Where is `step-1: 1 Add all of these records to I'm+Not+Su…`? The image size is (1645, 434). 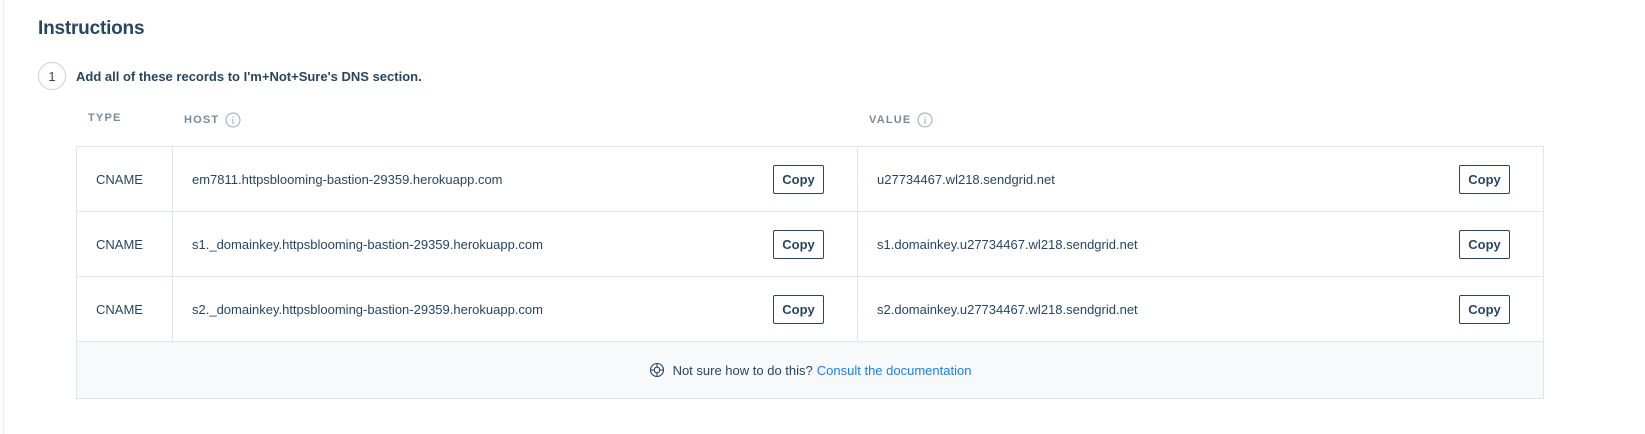
step-1: 1 Add all of these records to I'm+Not+Su… is located at coordinates (230, 76).